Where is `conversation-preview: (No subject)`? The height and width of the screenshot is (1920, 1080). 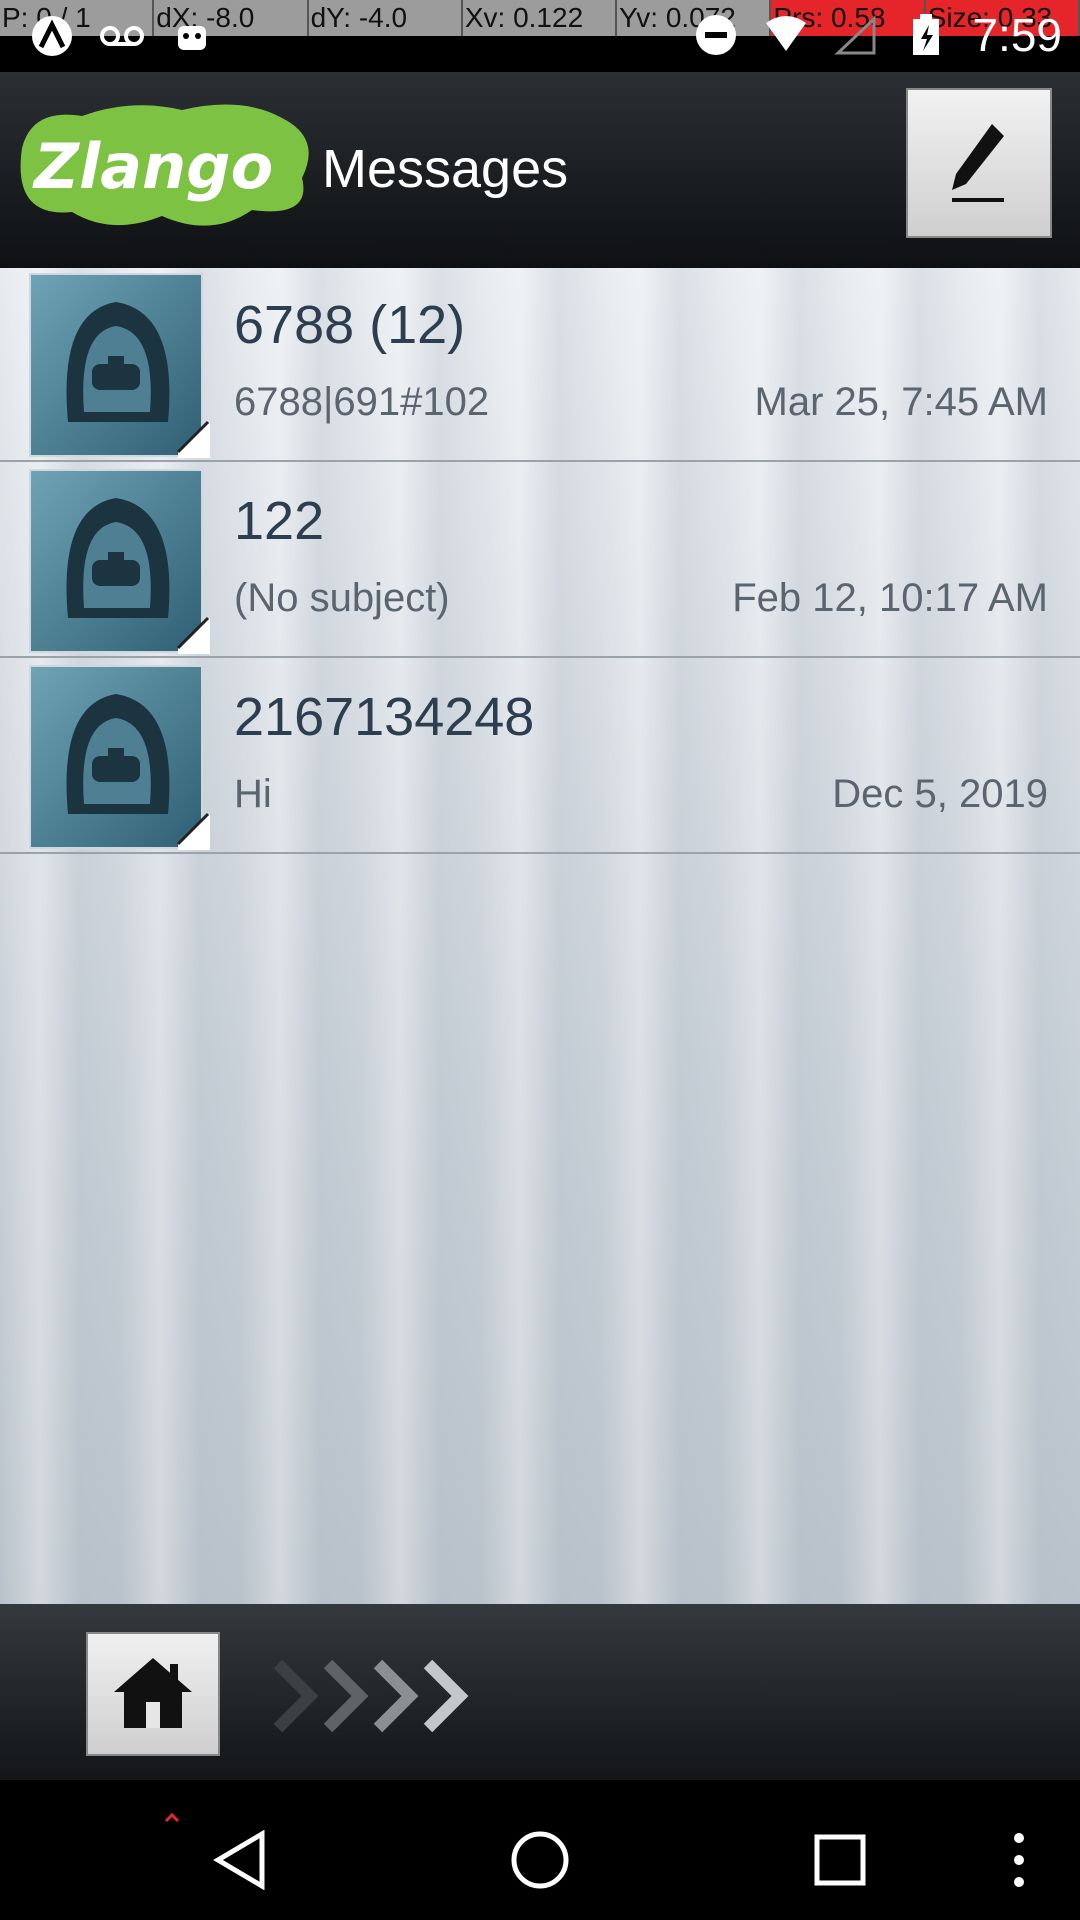 conversation-preview: (No subject) is located at coordinates (342, 598).